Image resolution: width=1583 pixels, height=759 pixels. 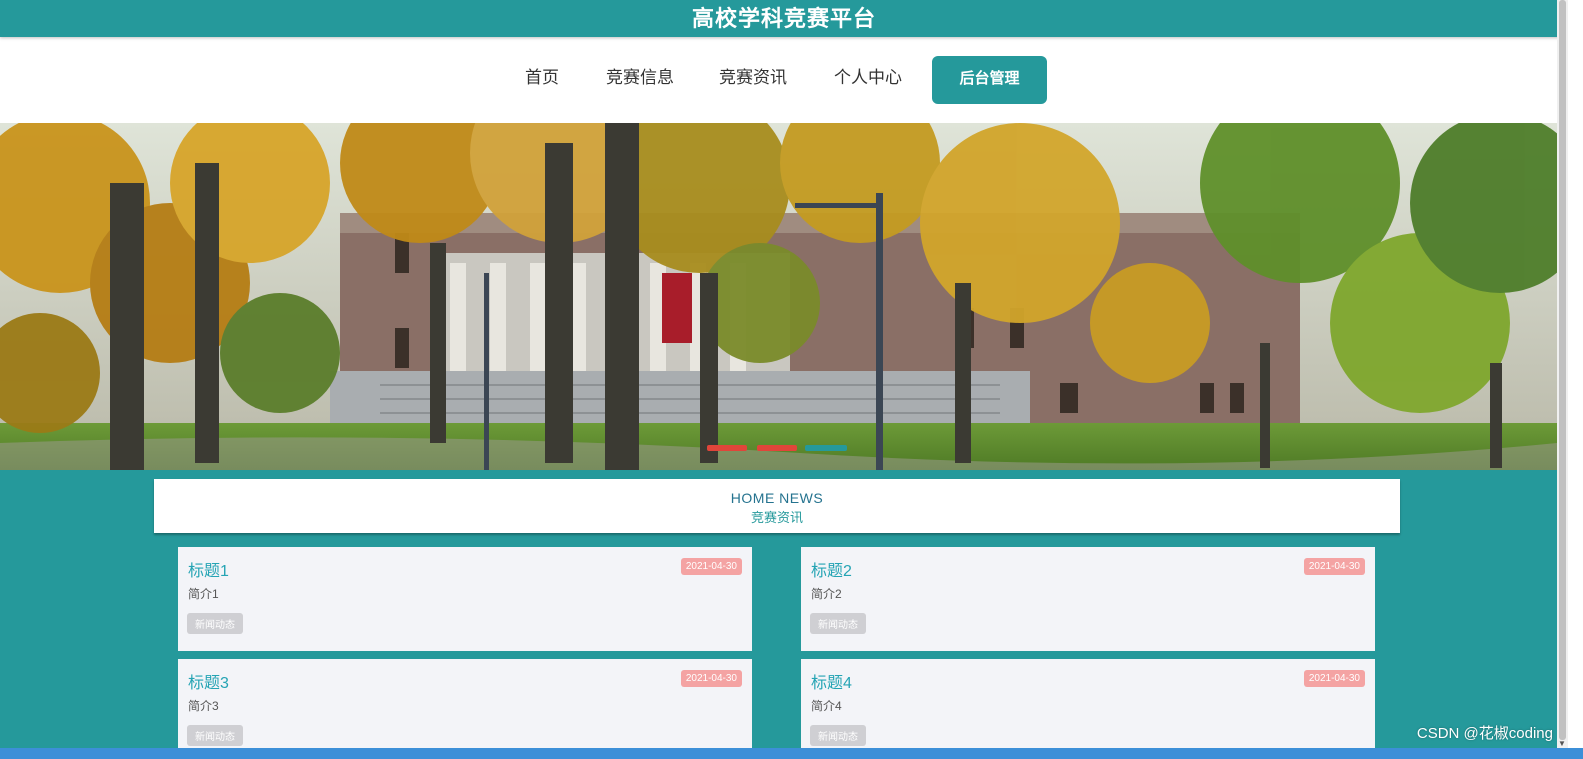 I want to click on window-bottom-border, so click(x=791, y=753).